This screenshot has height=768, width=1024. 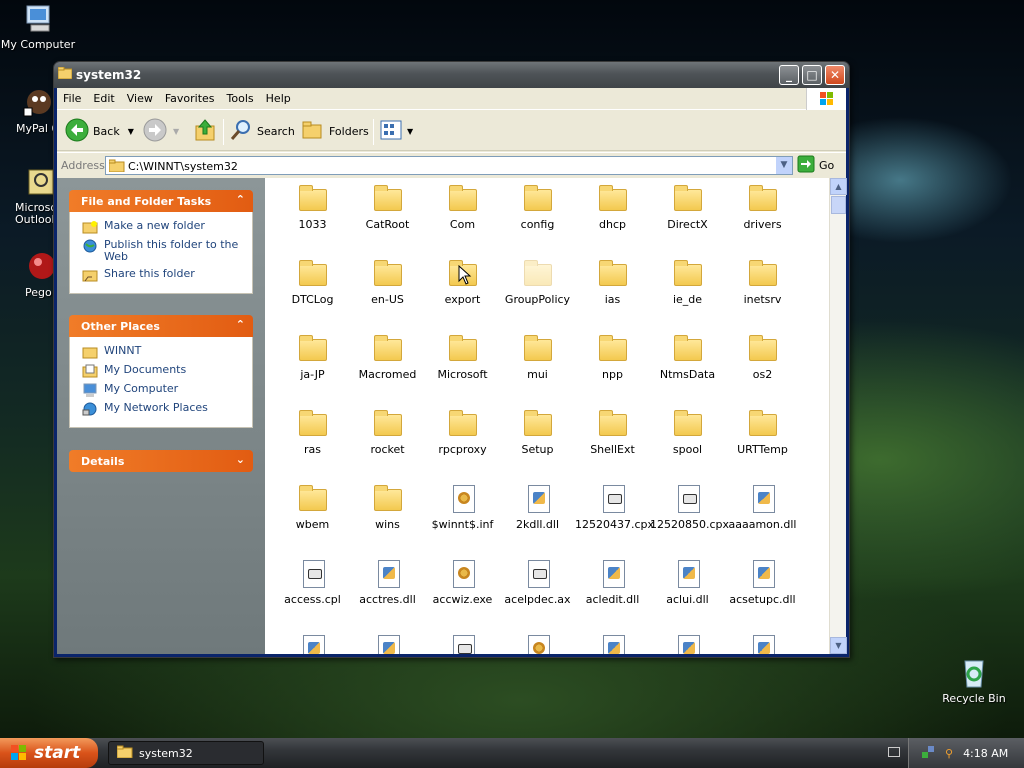 I want to click on file-item: ie_de, so click(x=687, y=282).